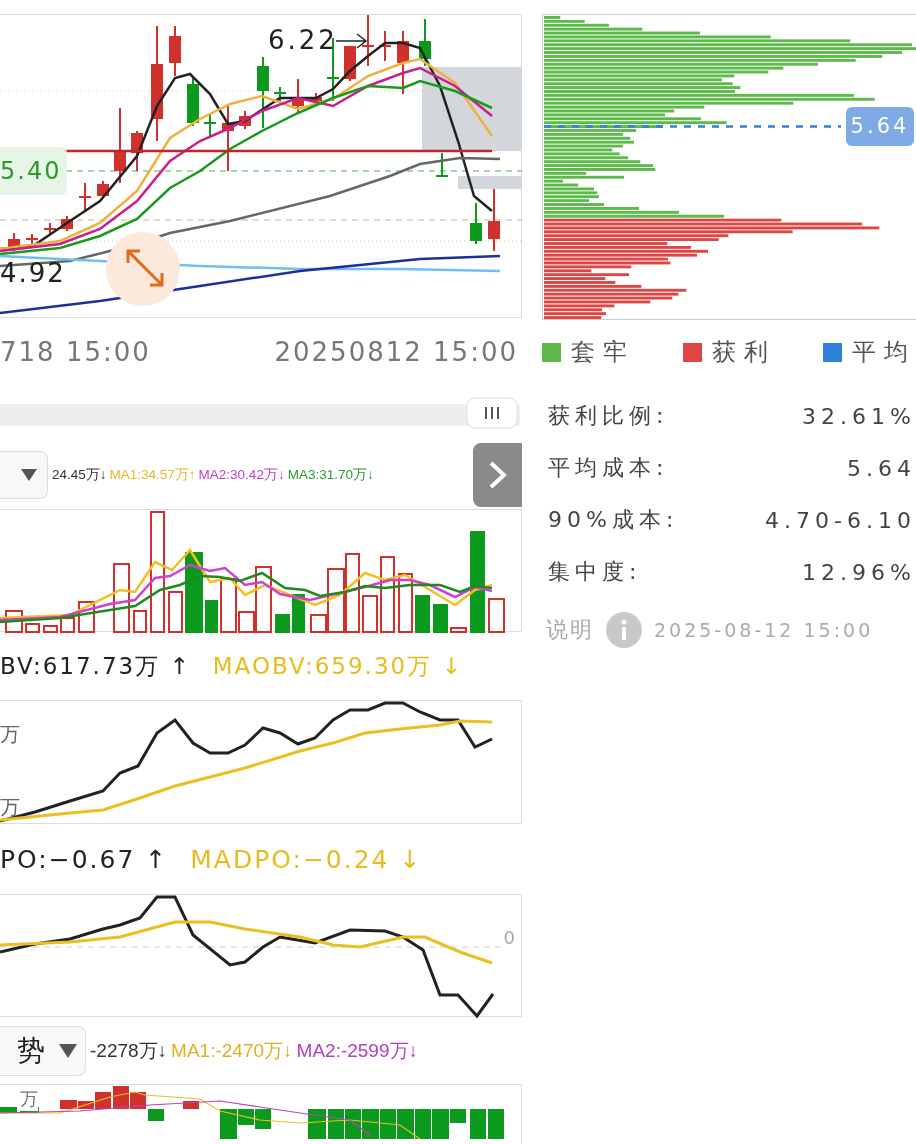 The width and height of the screenshot is (916, 1144). What do you see at coordinates (743, 352) in the screenshot?
I see `legend-label: 获利` at bounding box center [743, 352].